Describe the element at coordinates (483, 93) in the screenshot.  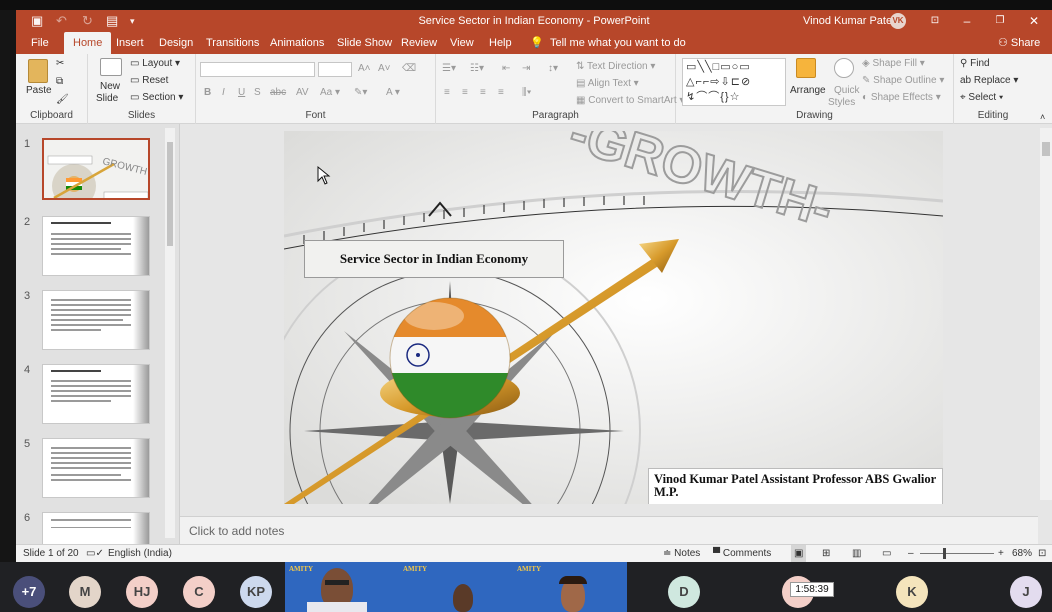
I see `align-right-icon: ≡` at that location.